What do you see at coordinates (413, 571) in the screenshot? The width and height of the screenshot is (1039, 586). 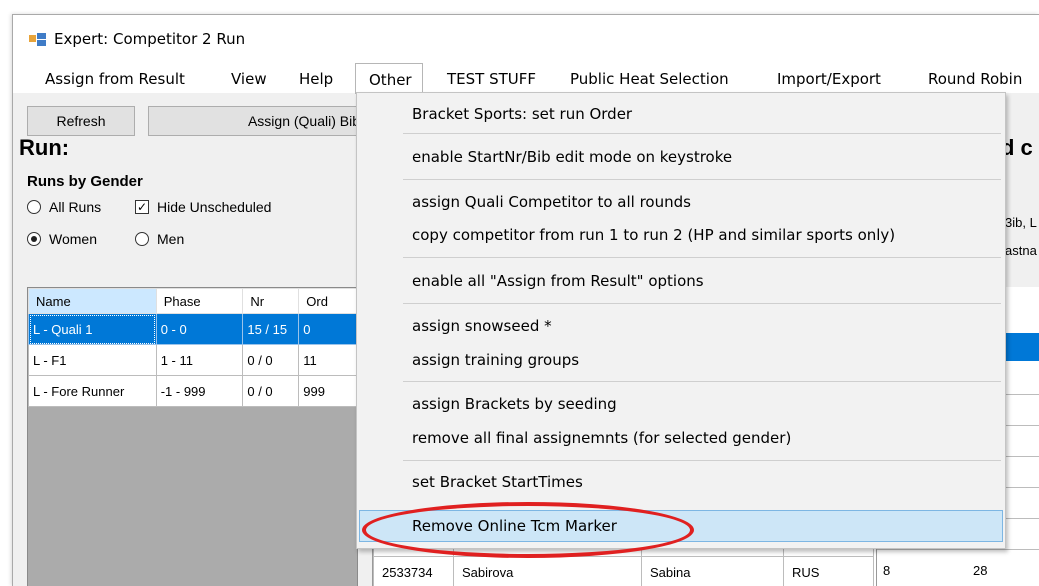 I see `cell: 2533734` at bounding box center [413, 571].